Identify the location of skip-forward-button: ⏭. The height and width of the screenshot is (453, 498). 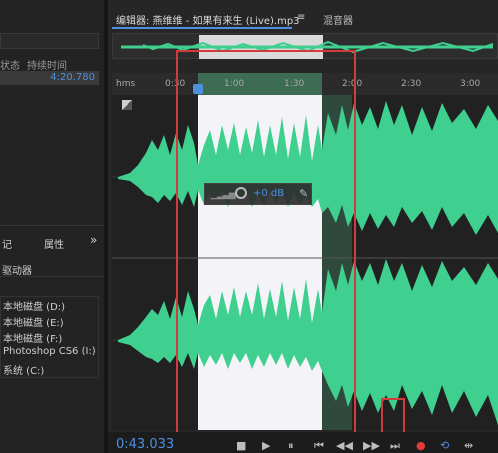
(395, 446).